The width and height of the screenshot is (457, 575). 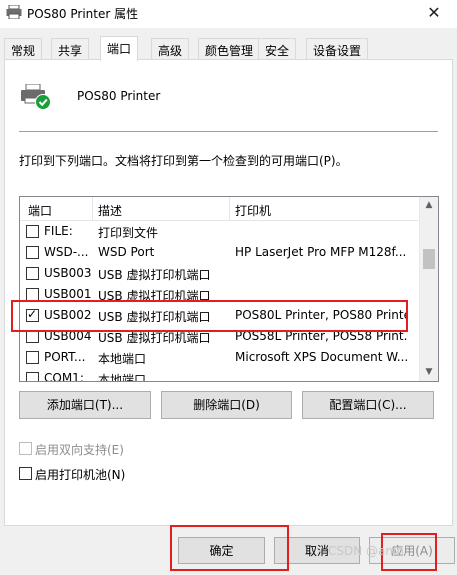 What do you see at coordinates (429, 259) in the screenshot?
I see `scroll-thumb` at bounding box center [429, 259].